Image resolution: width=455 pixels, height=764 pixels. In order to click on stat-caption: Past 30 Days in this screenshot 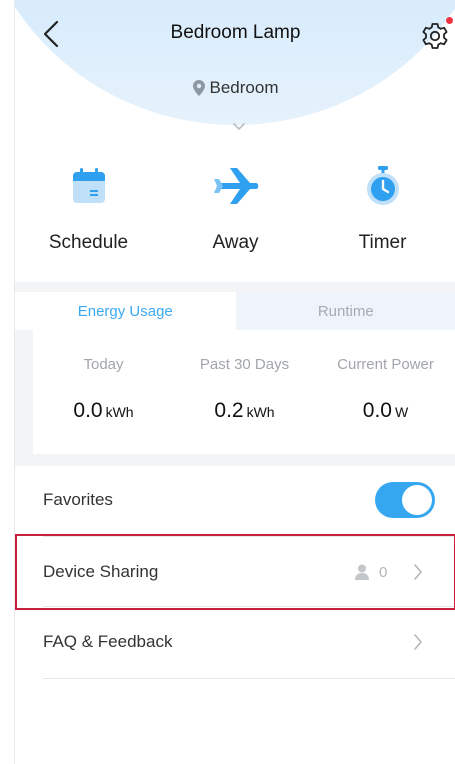, I will do `click(244, 364)`.